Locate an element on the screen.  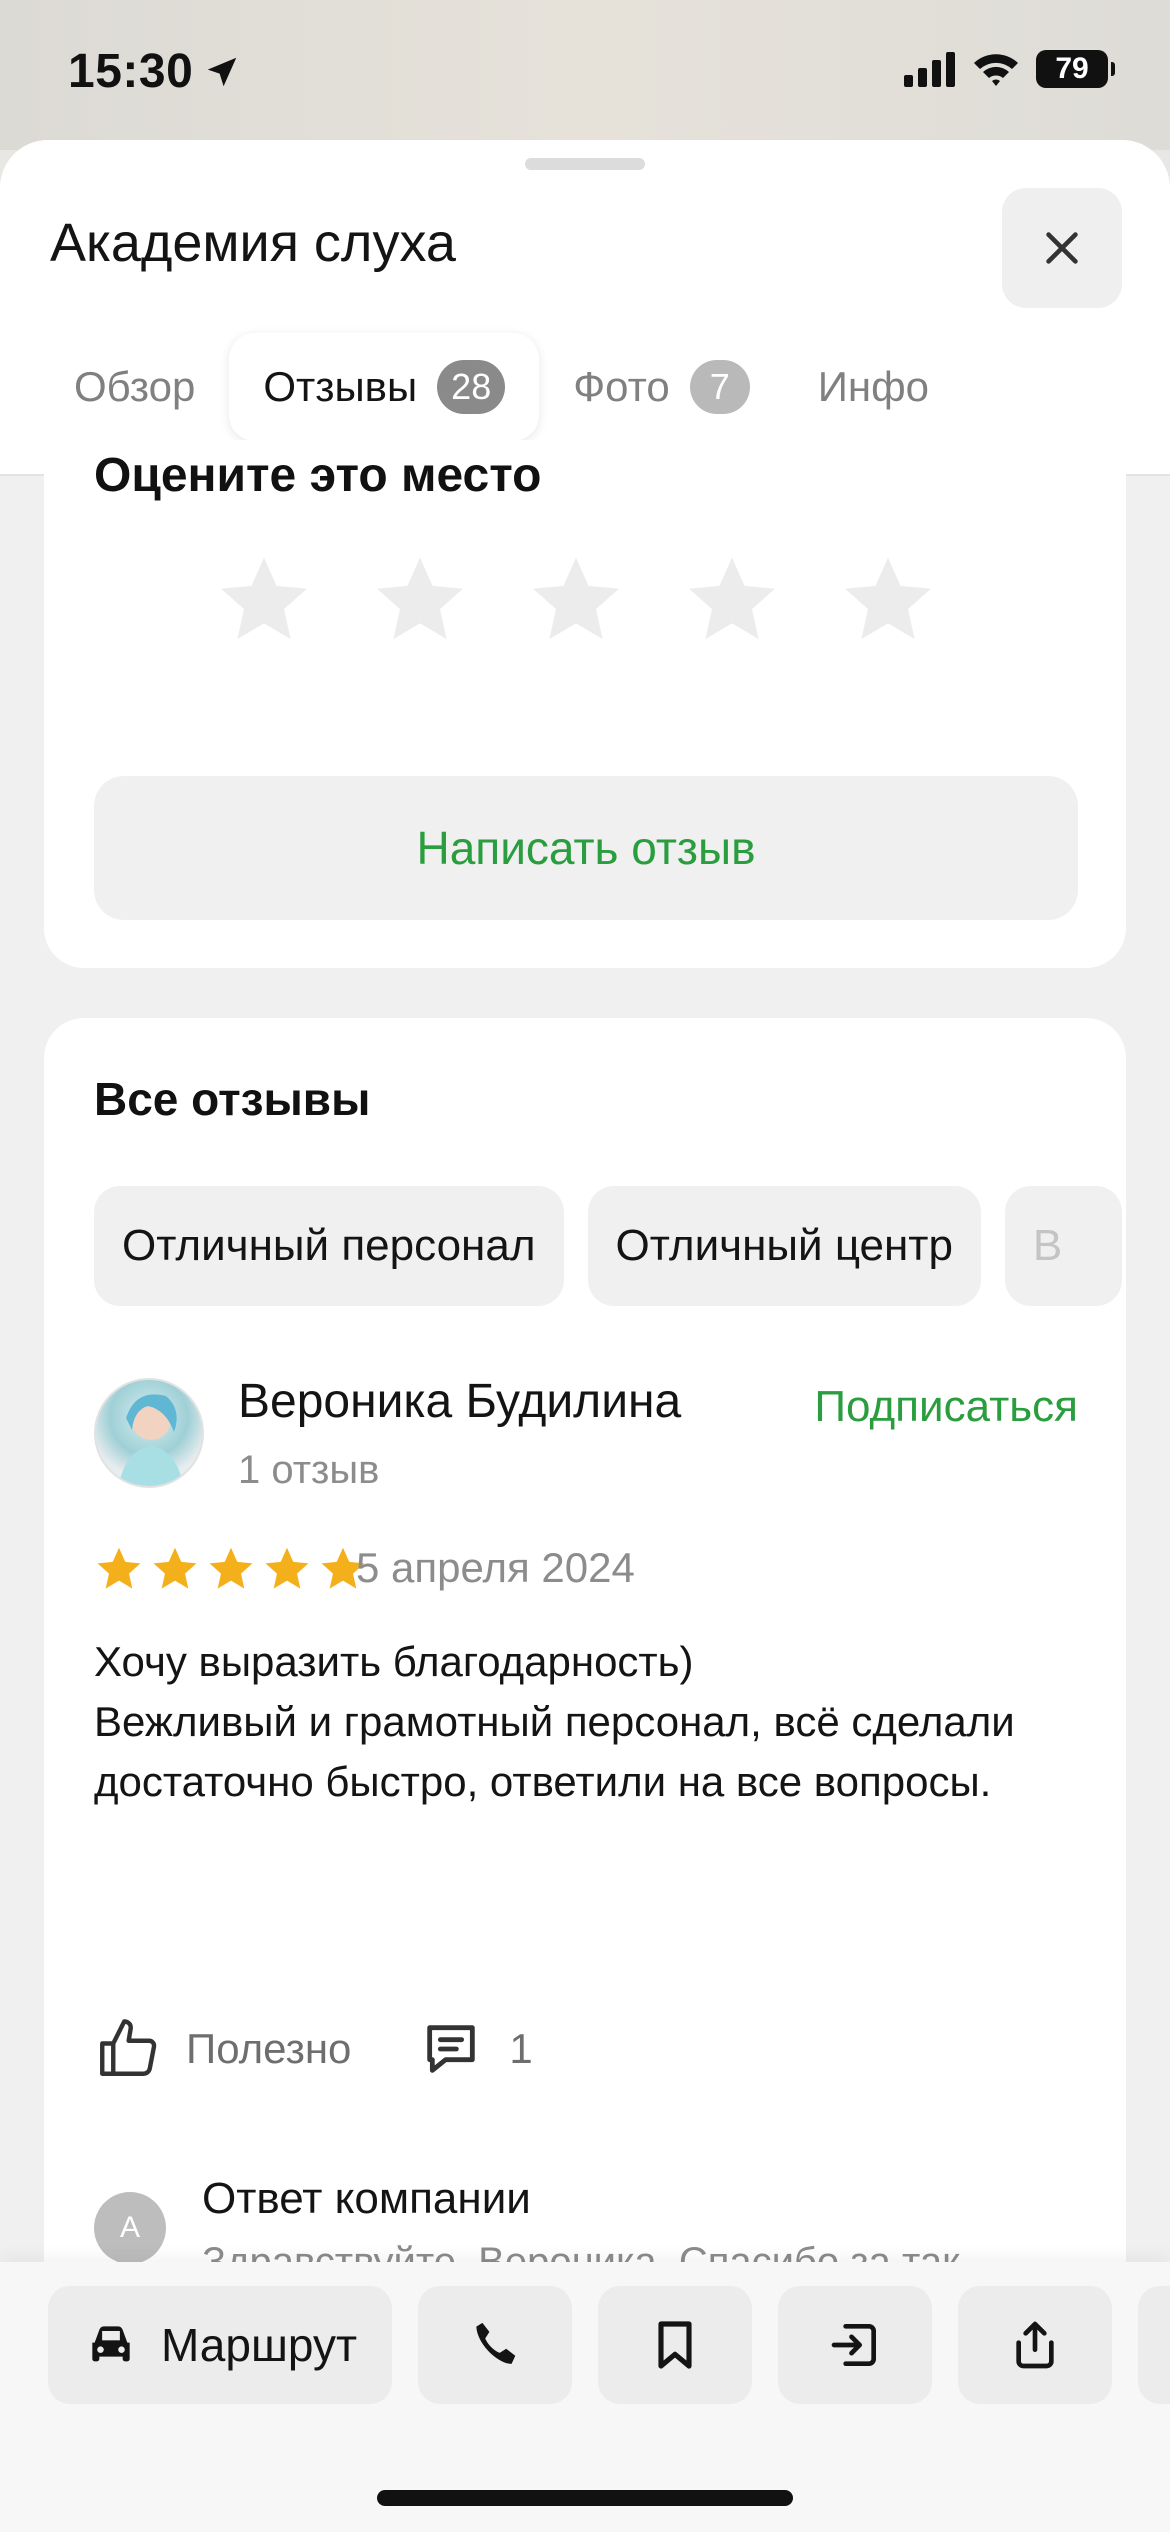
tab-label: Инфо is located at coordinates (873, 386).